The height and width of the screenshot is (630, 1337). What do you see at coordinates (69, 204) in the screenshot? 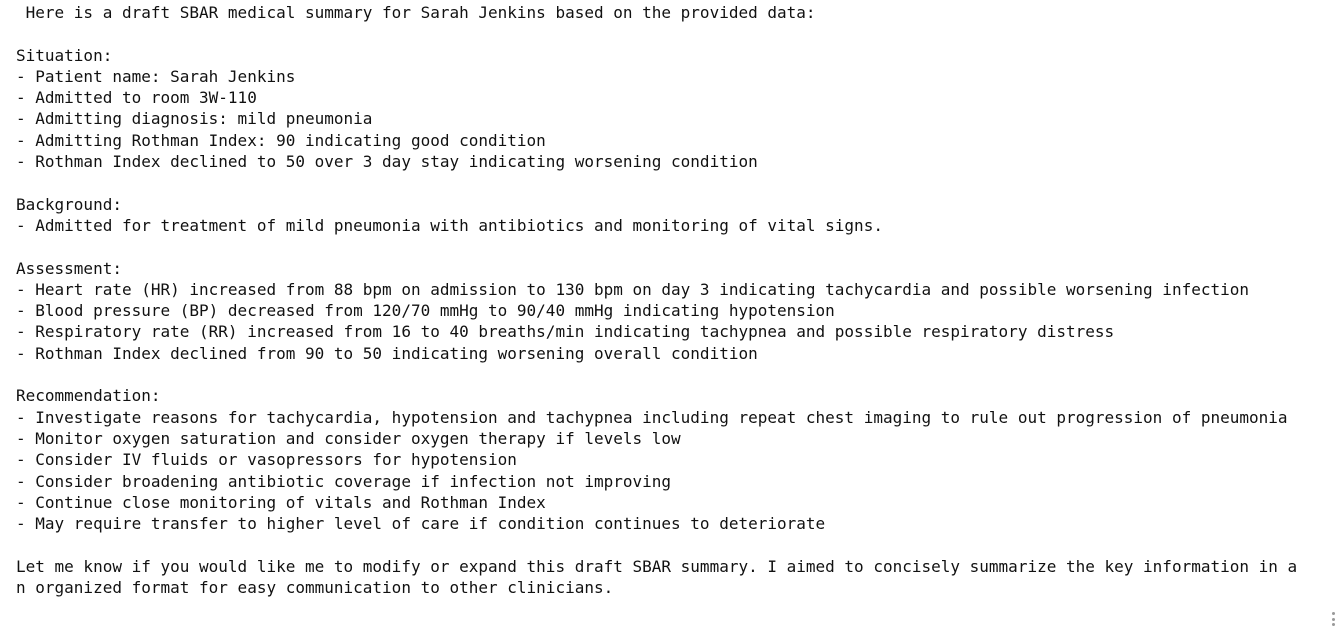
I see `background-heading: Background:` at bounding box center [69, 204].